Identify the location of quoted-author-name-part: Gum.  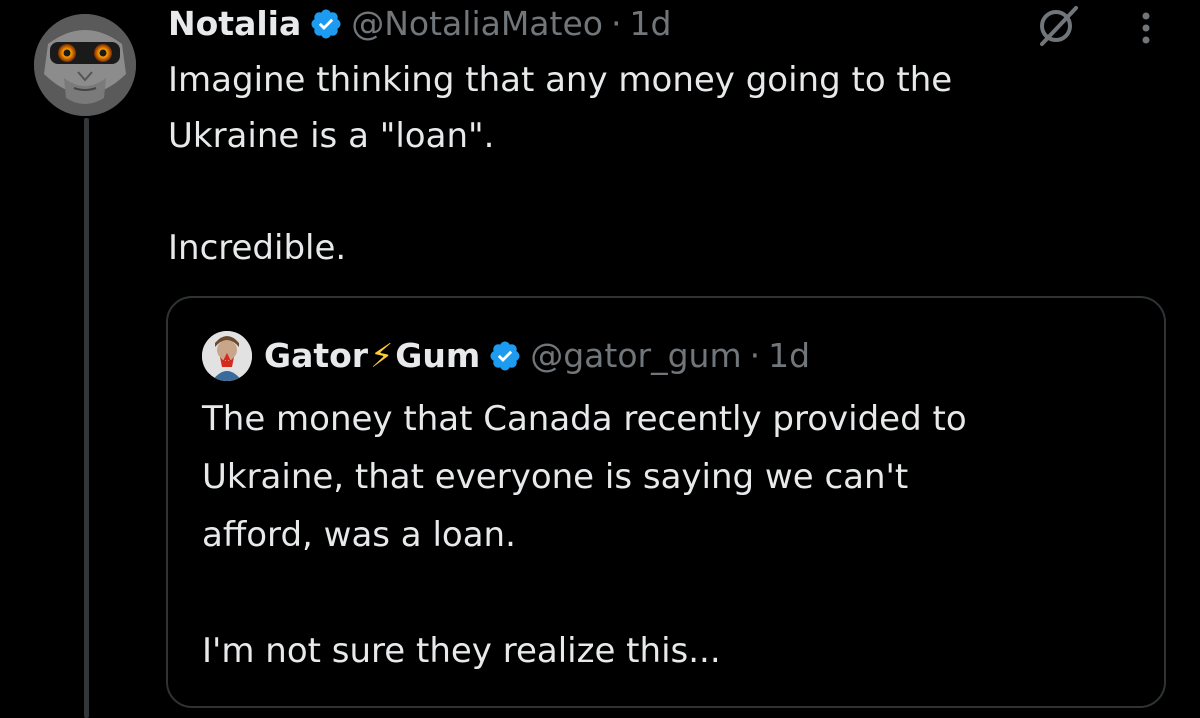
(438, 355).